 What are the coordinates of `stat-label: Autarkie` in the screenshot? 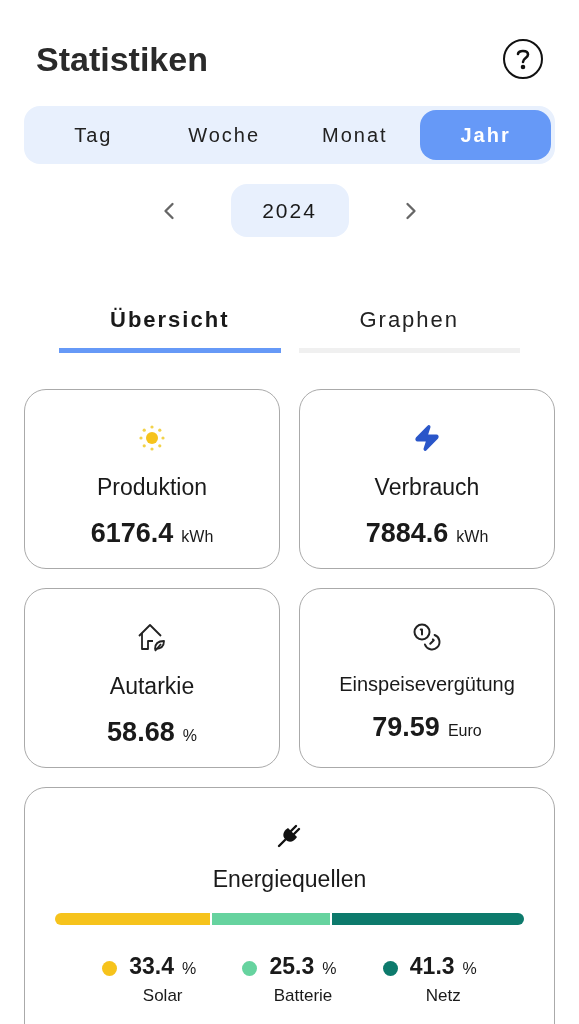 It's located at (152, 686).